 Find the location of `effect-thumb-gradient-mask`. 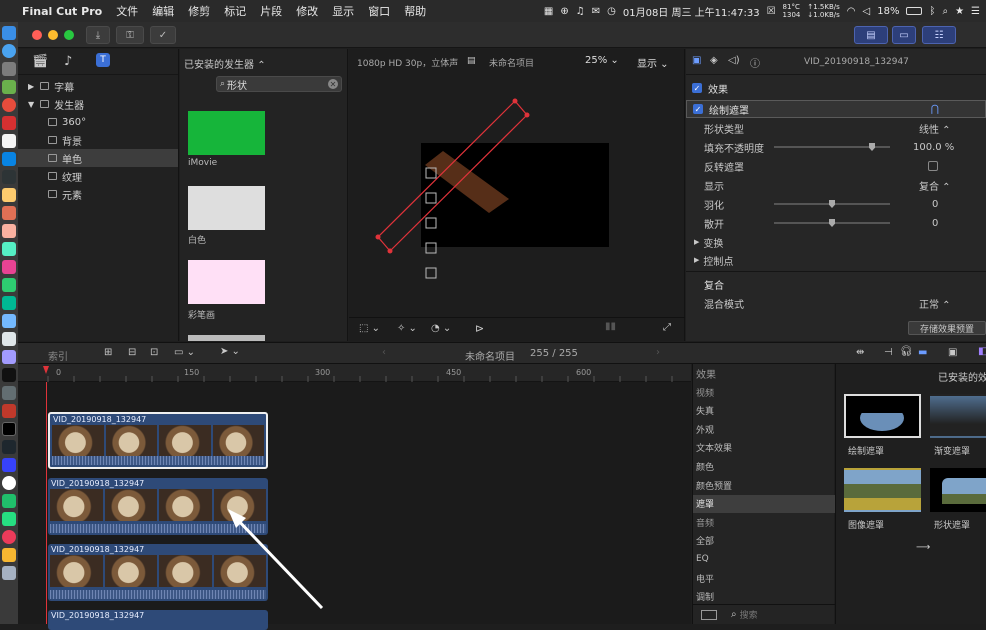

effect-thumb-gradient-mask is located at coordinates (958, 416).